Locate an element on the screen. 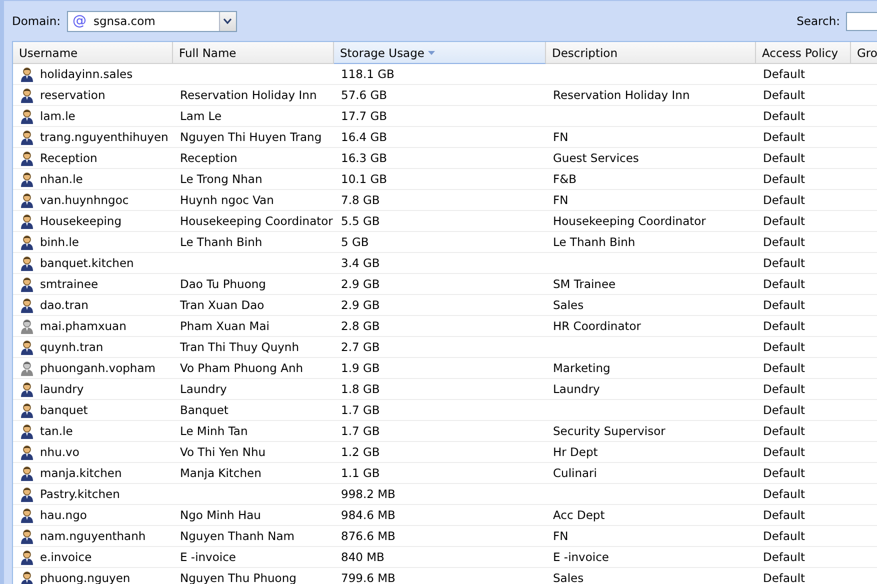  column-header: Username is located at coordinates (93, 53).